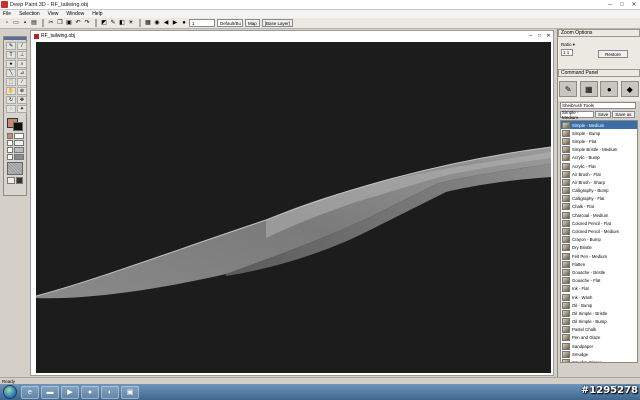 The width and height of the screenshot is (640, 400). What do you see at coordinates (53, 14) in the screenshot?
I see `menu-view: View` at bounding box center [53, 14].